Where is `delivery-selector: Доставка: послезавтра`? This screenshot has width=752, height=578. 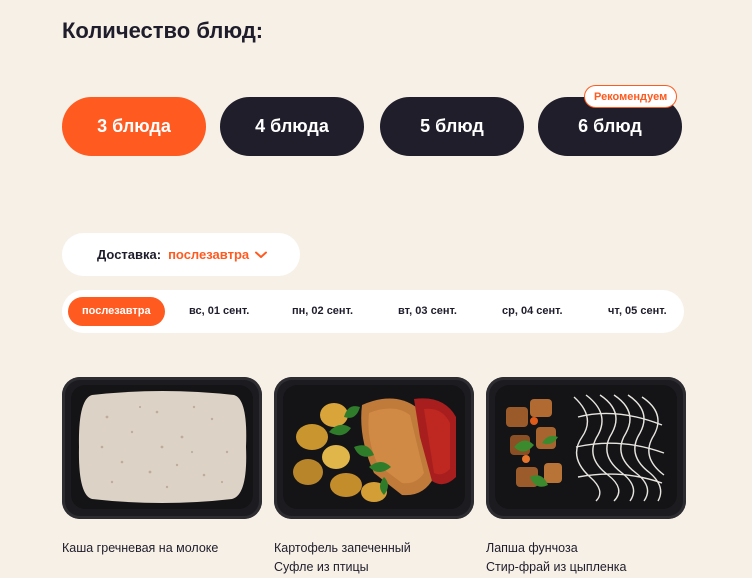
delivery-selector: Доставка: послезавтра is located at coordinates (181, 254).